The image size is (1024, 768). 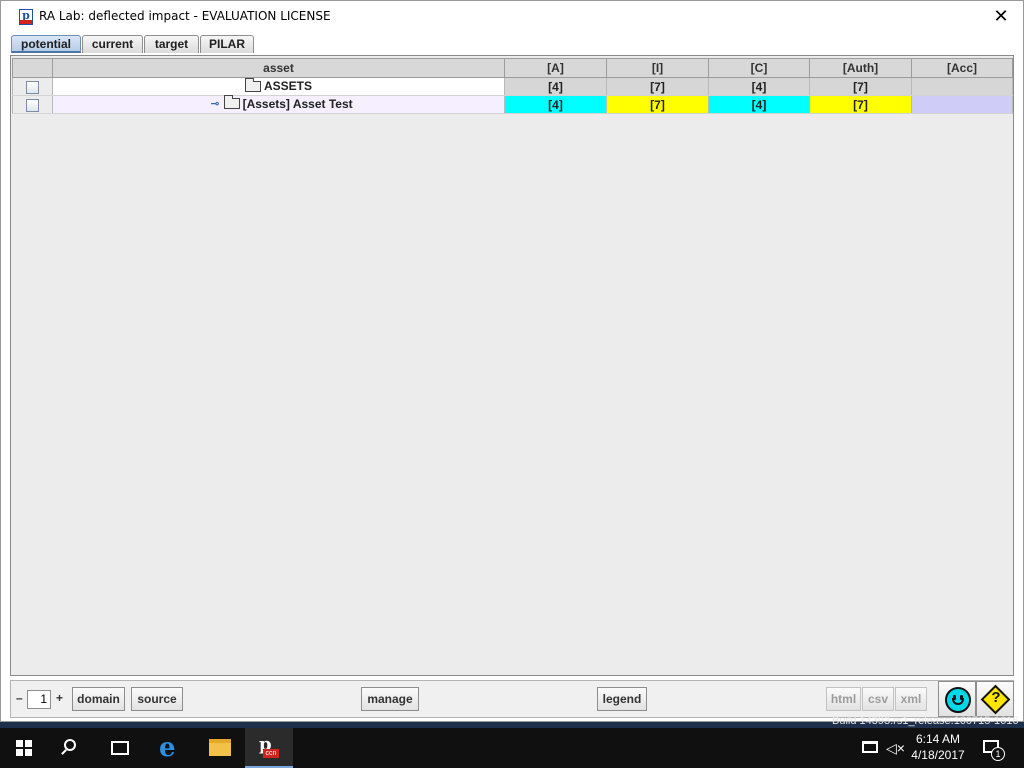 I want to click on level-stepper-input: 1, so click(x=39, y=699).